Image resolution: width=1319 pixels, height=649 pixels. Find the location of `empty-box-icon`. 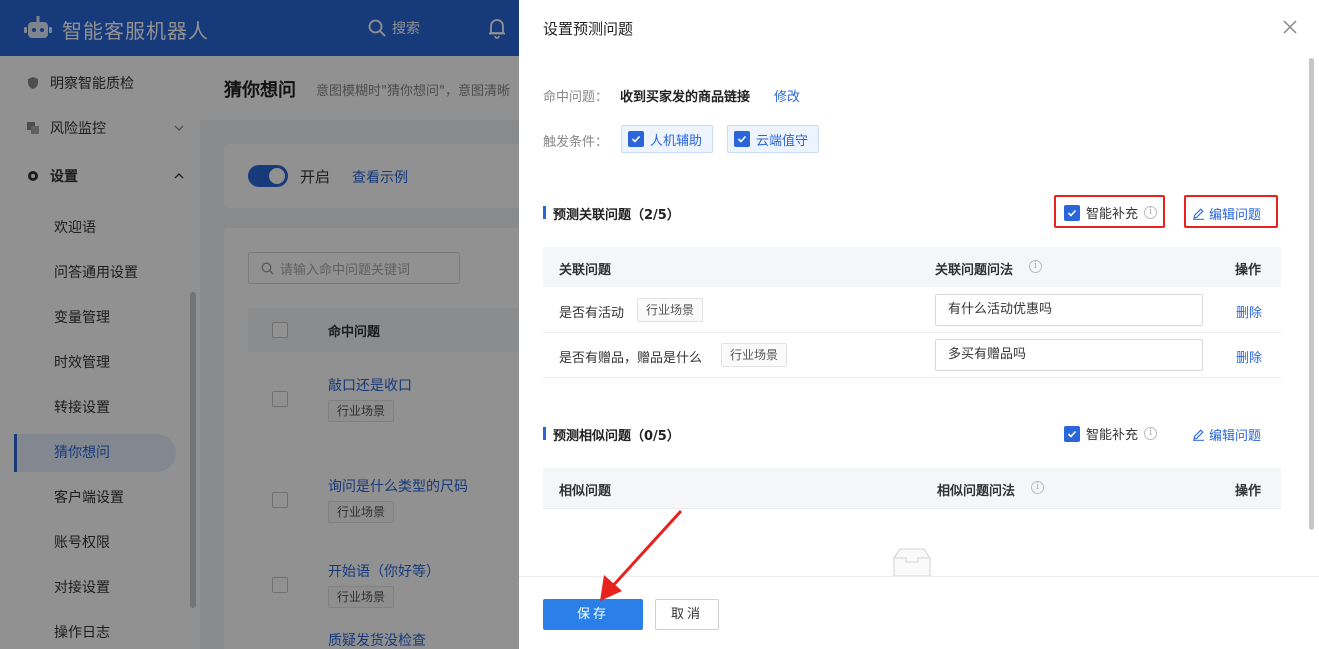

empty-box-icon is located at coordinates (912, 562).